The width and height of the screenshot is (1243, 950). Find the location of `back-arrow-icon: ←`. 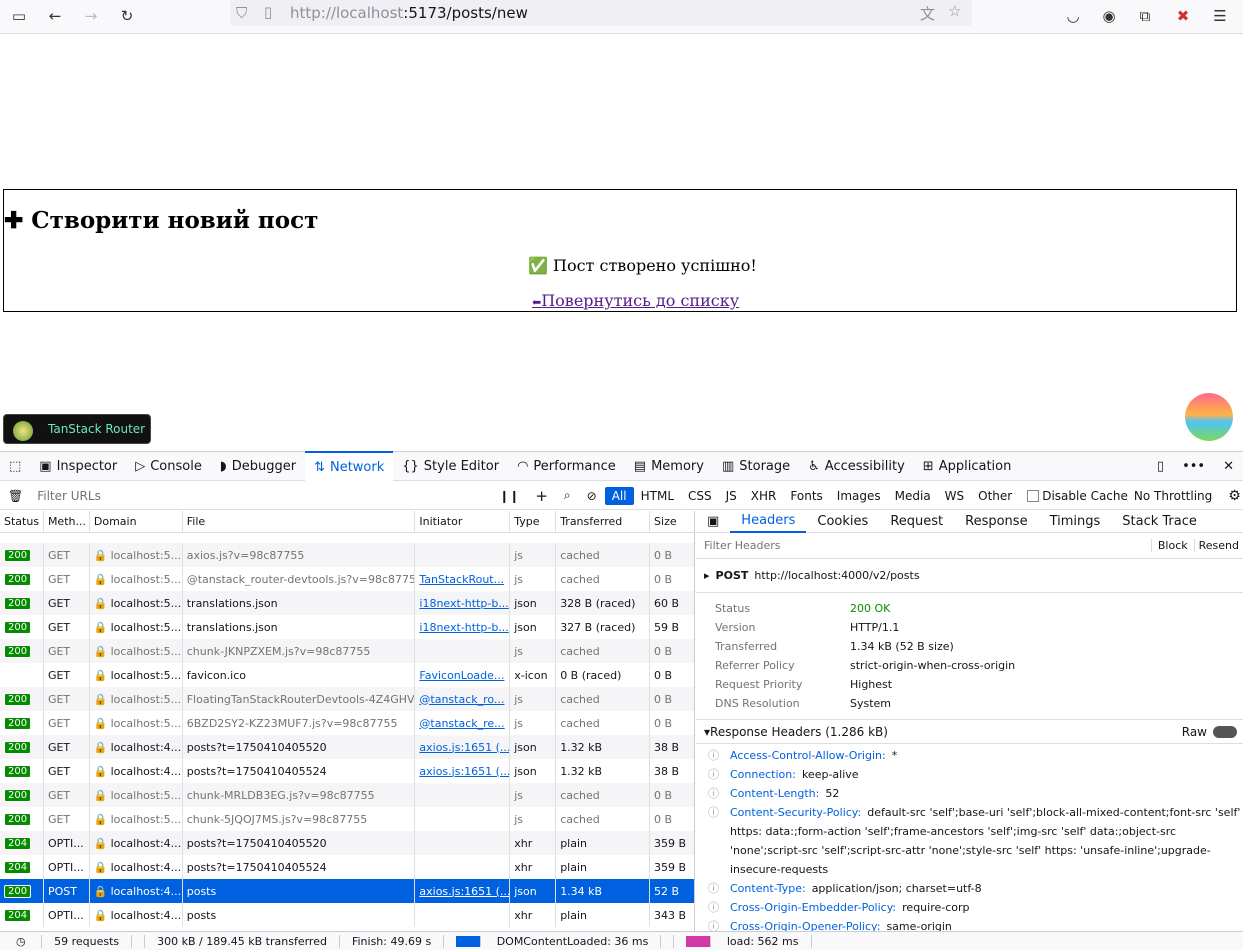

back-arrow-icon: ← is located at coordinates (55, 16).